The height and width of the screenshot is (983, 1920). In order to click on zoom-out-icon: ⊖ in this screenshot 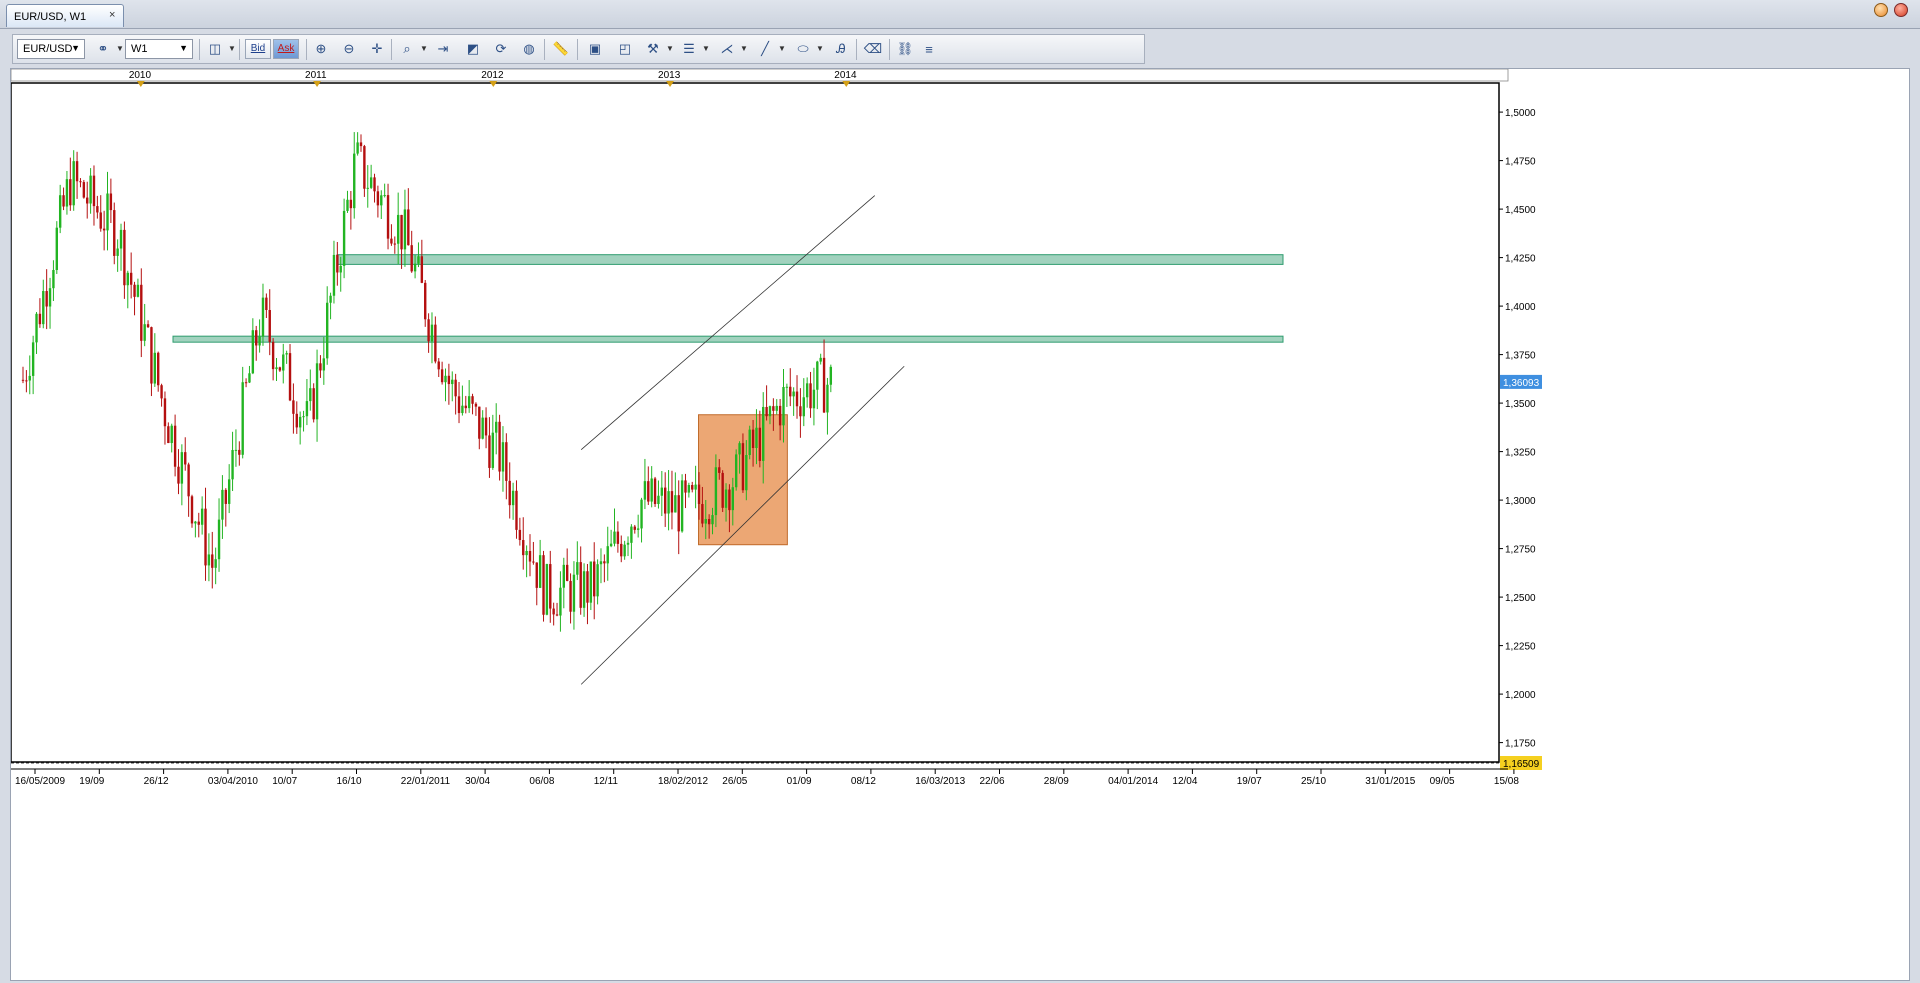, I will do `click(349, 49)`.